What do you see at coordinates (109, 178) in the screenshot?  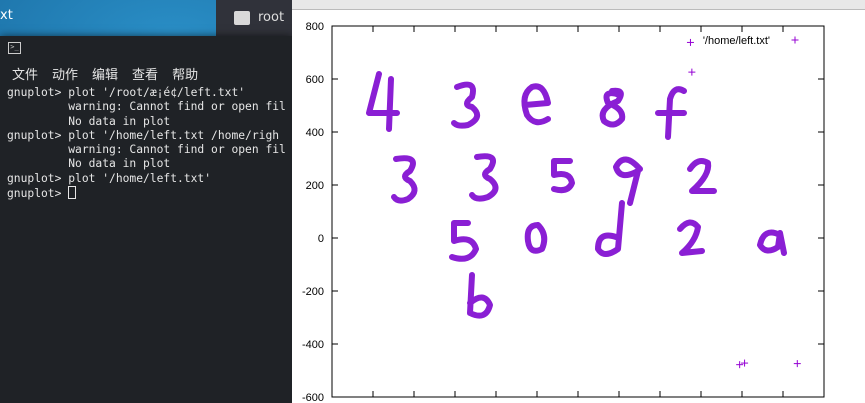 I see `terminal-line: gnuplot> plot '/home/left.txt'` at bounding box center [109, 178].